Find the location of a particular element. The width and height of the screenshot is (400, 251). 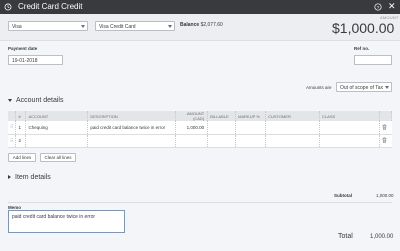

account-select: Visa Credit Card is located at coordinates (135, 26).